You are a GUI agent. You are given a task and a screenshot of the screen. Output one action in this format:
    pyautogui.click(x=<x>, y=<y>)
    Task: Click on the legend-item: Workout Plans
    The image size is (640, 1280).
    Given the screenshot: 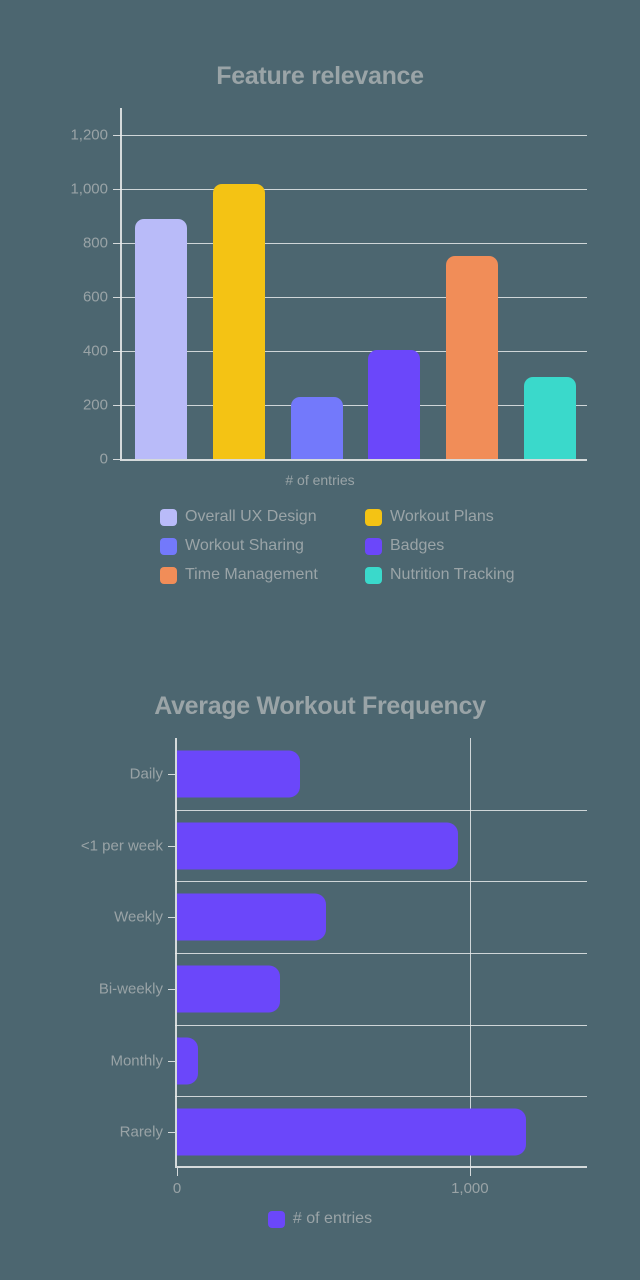 What is the action you would take?
    pyautogui.click(x=462, y=517)
    